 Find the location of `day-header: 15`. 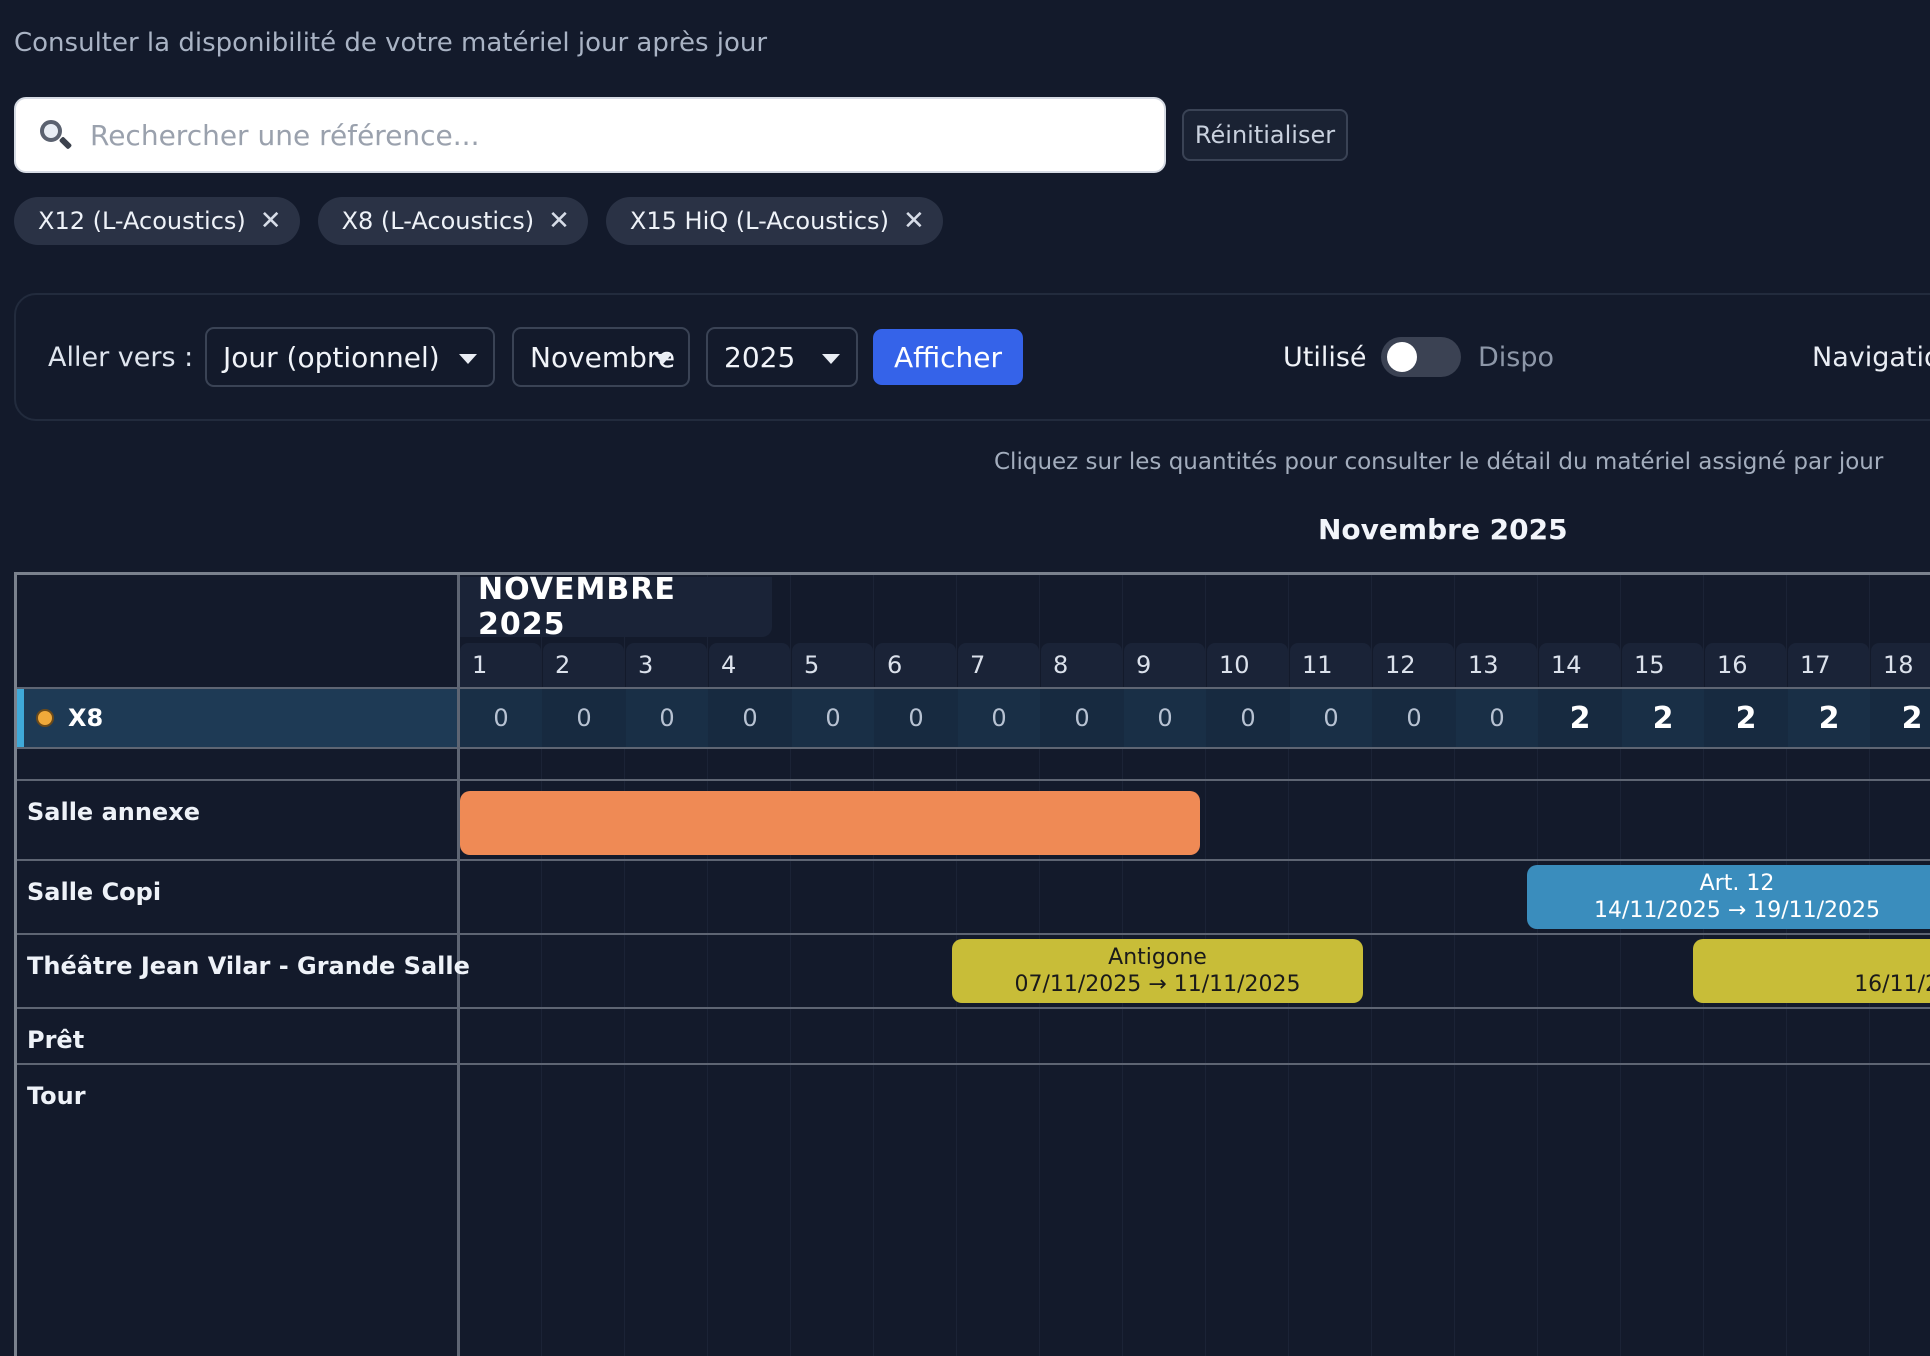

day-header: 15 is located at coordinates (1662, 665).